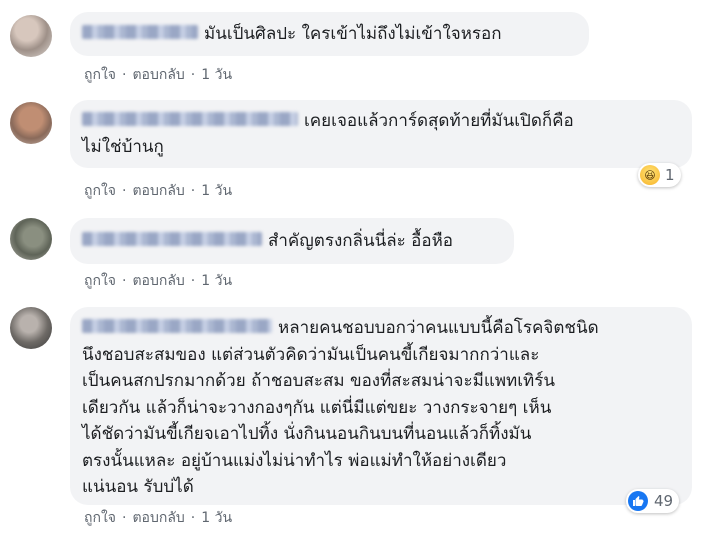 The height and width of the screenshot is (543, 726). I want to click on haha-emoji-icon: 😆, so click(650, 175).